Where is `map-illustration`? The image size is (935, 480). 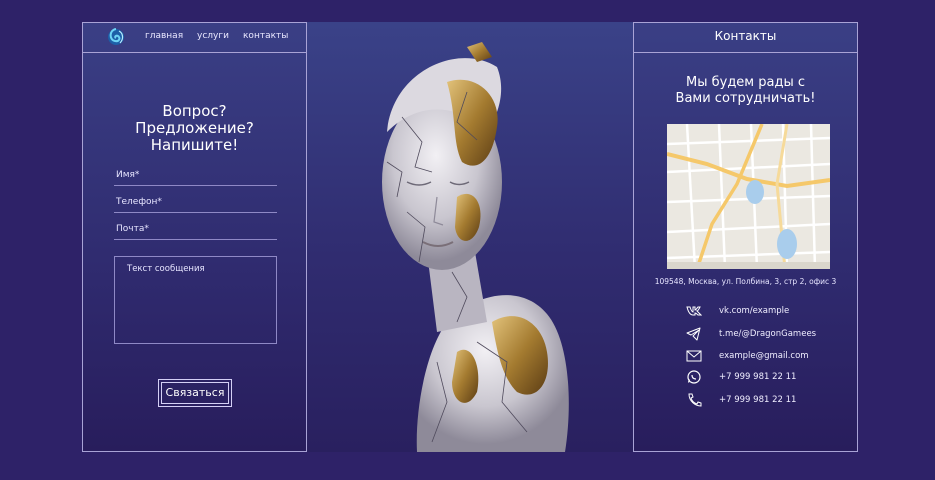 map-illustration is located at coordinates (748, 196).